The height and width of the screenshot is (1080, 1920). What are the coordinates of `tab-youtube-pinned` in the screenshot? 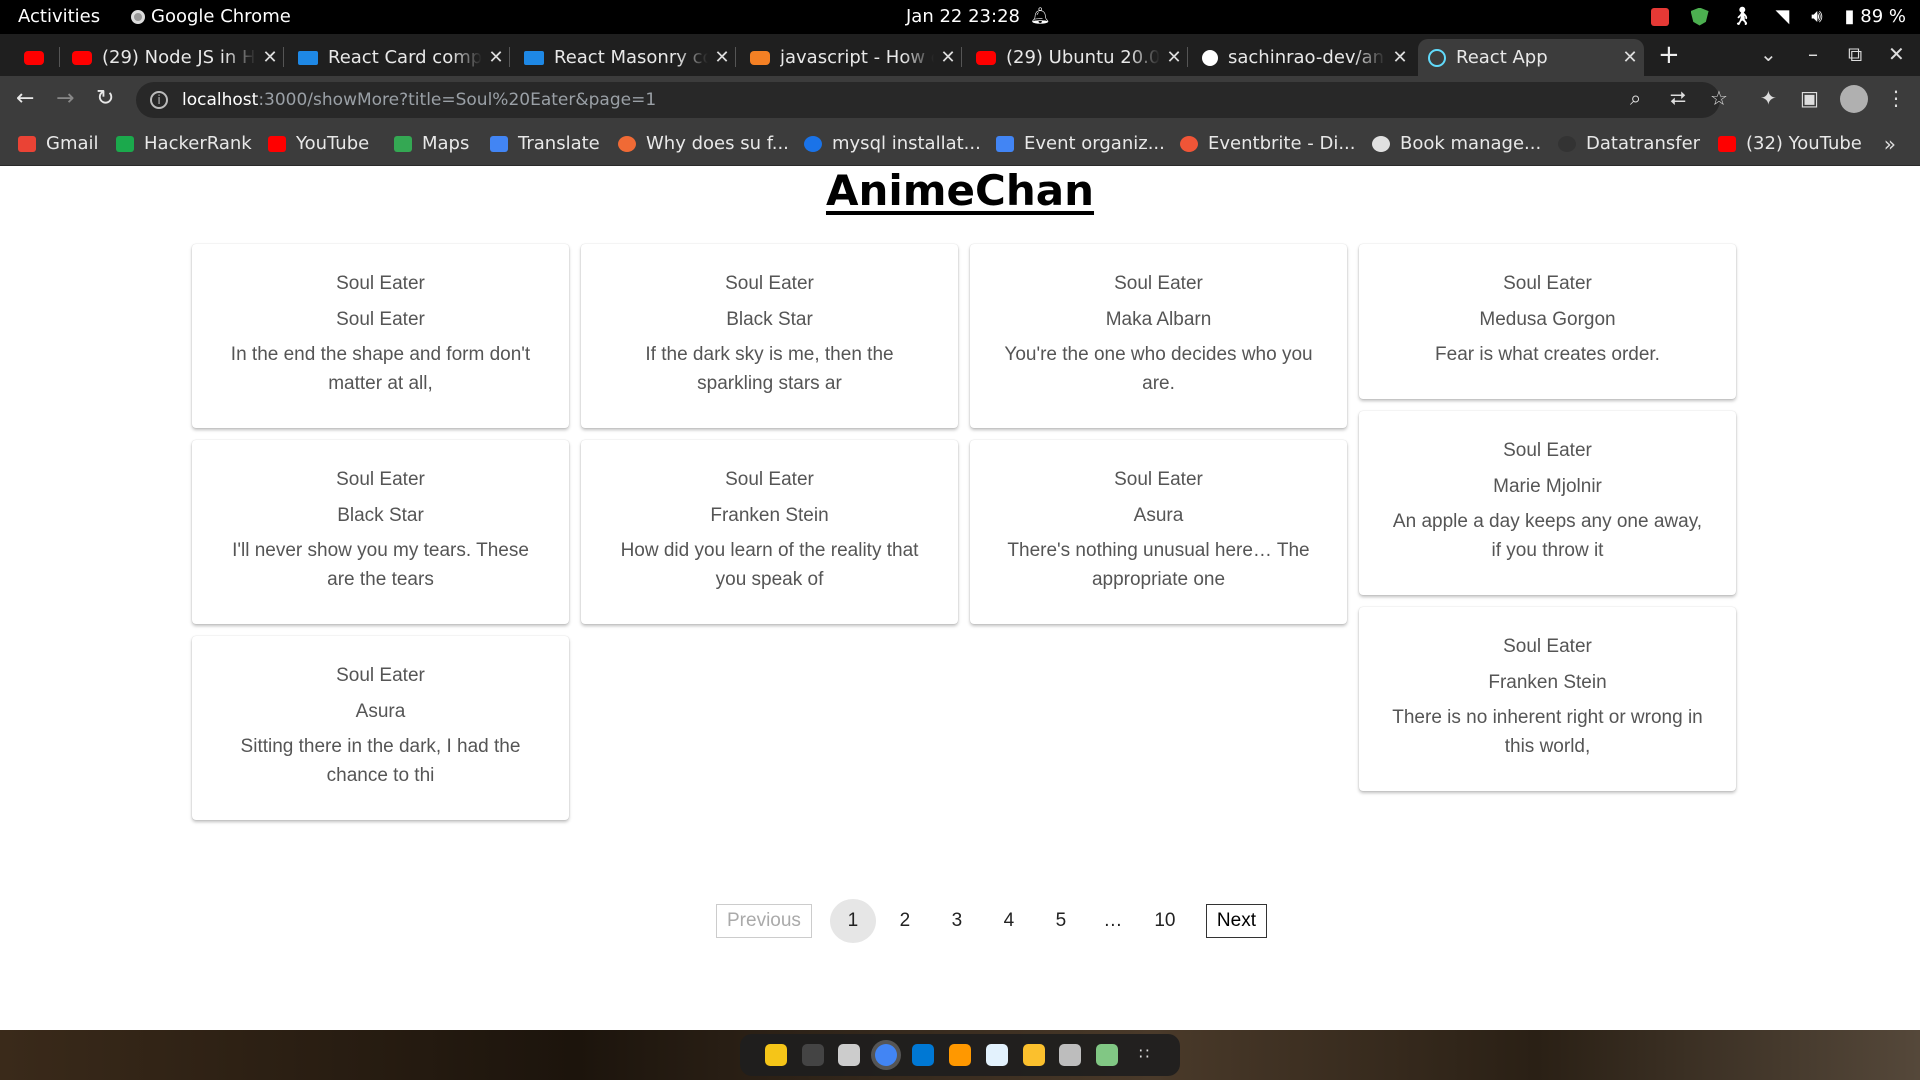 It's located at (37, 57).